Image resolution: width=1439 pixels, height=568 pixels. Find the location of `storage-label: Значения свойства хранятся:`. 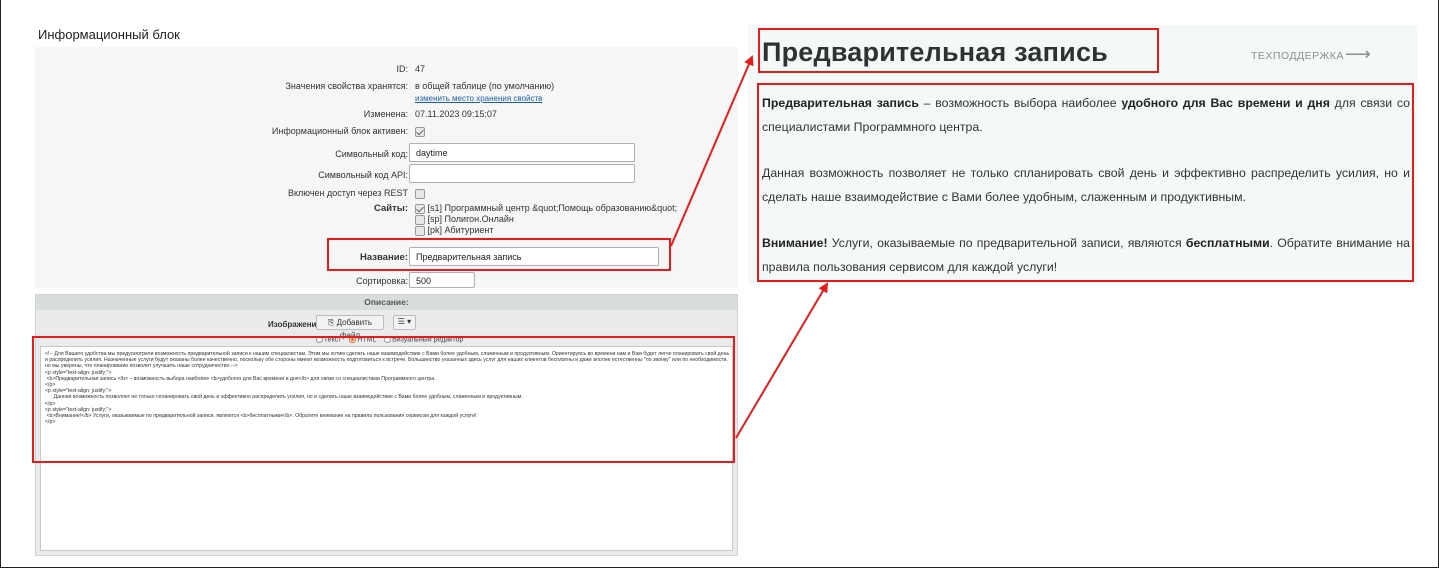

storage-label: Значения свойства хранятся: is located at coordinates (346, 86).